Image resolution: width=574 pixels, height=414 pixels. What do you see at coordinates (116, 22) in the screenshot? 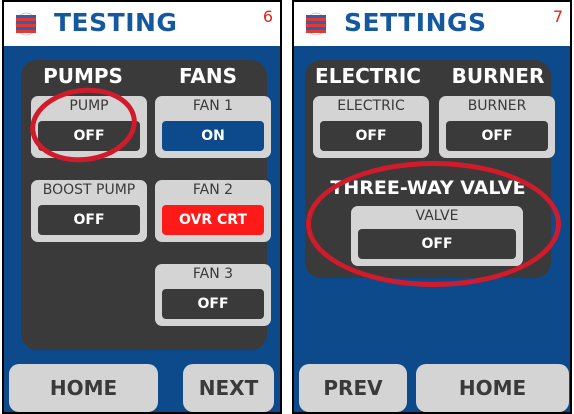
I see `page-title: TESTING` at bounding box center [116, 22].